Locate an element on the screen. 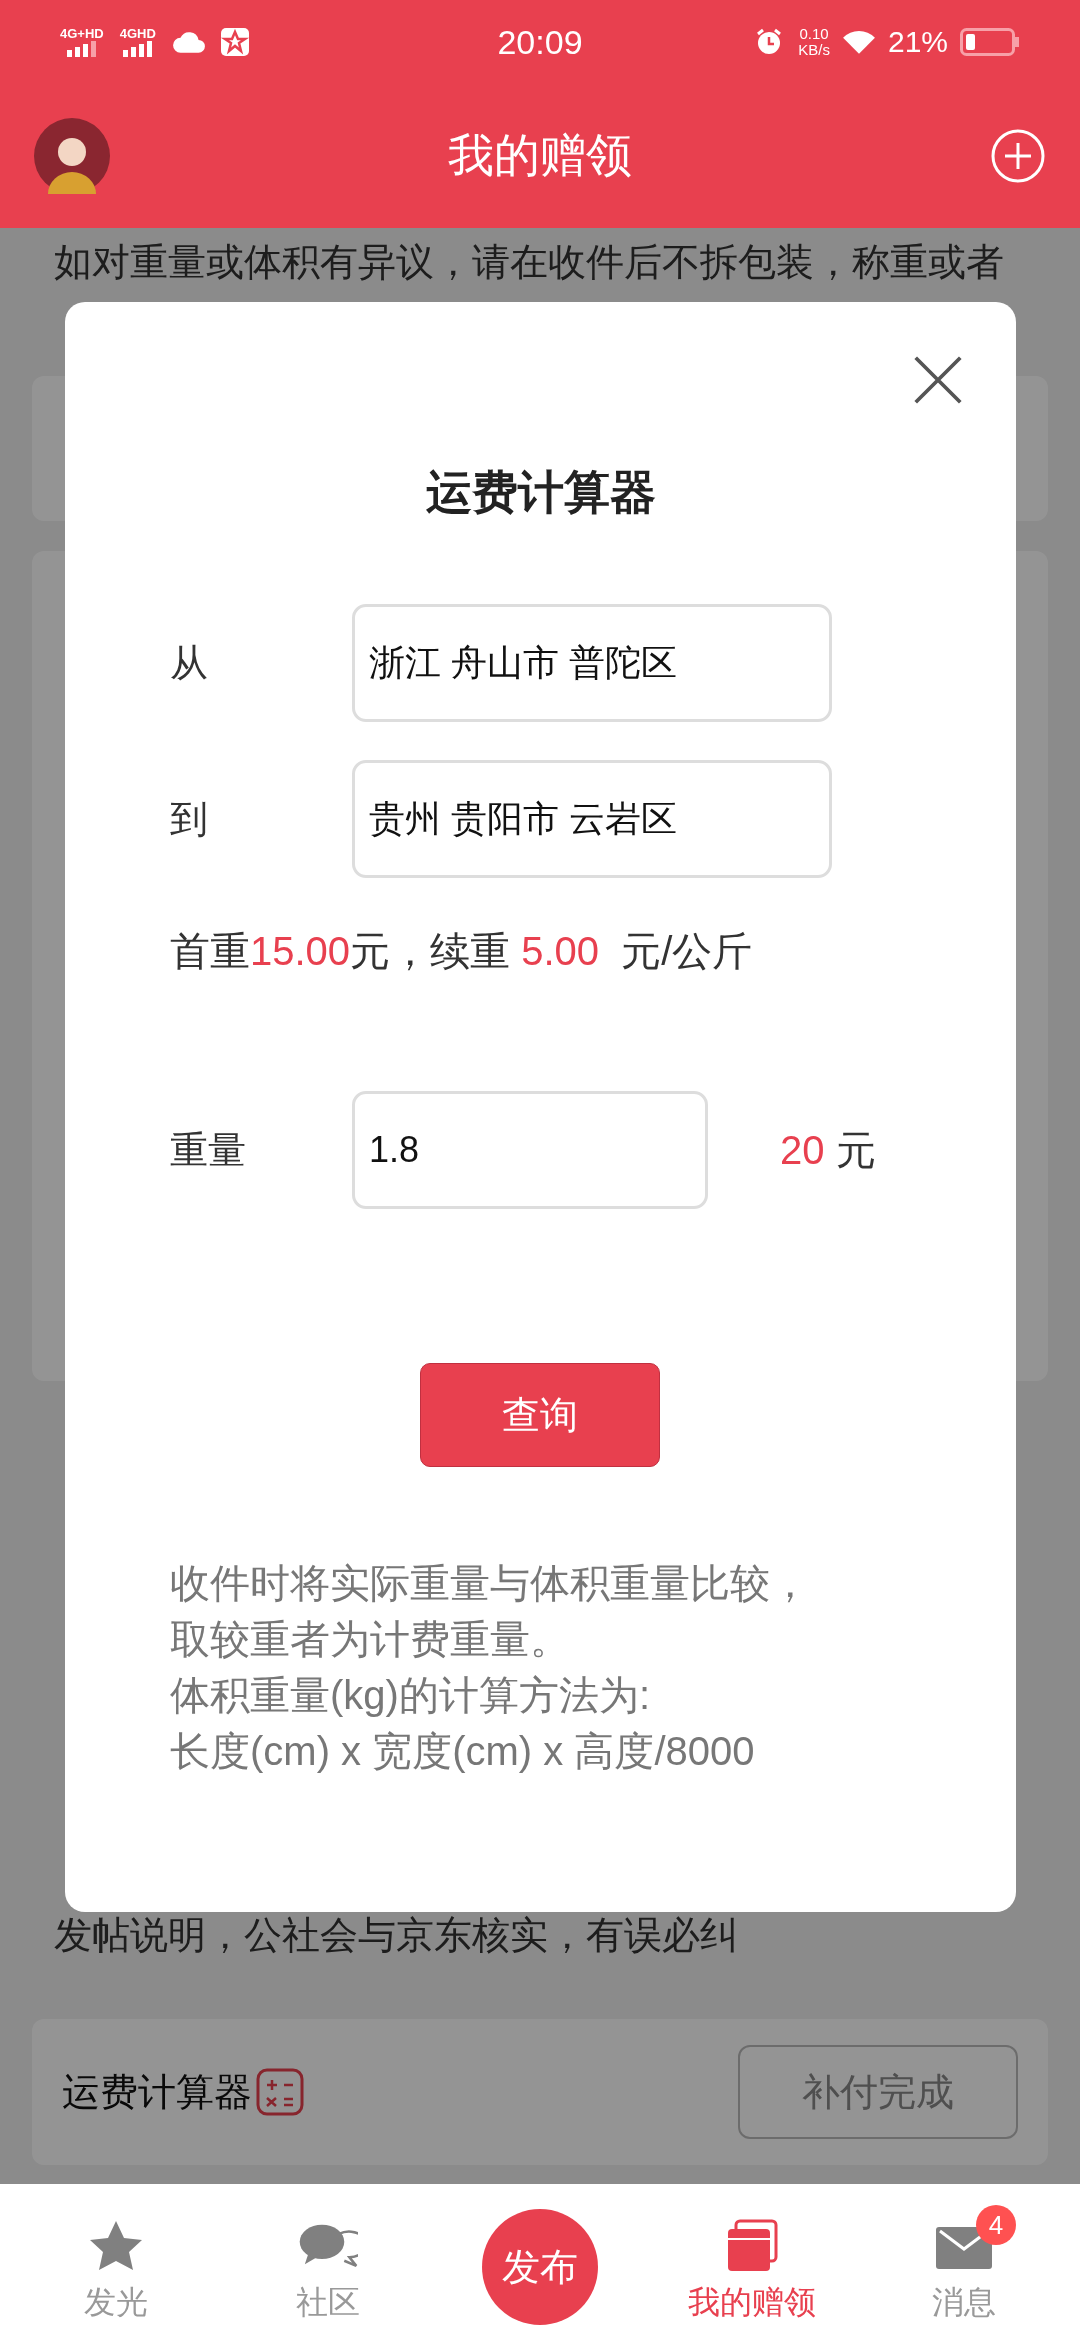 Image resolution: width=1080 pixels, height=2340 pixels. wifi-icon is located at coordinates (858, 42).